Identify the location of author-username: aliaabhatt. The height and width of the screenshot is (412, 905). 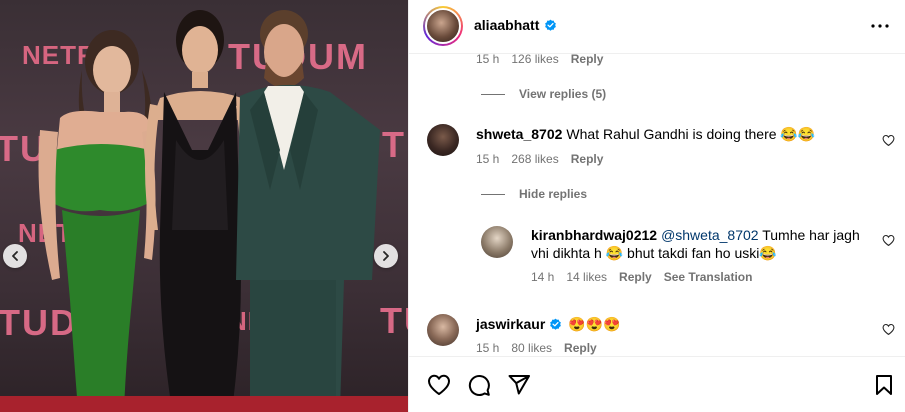
(515, 25).